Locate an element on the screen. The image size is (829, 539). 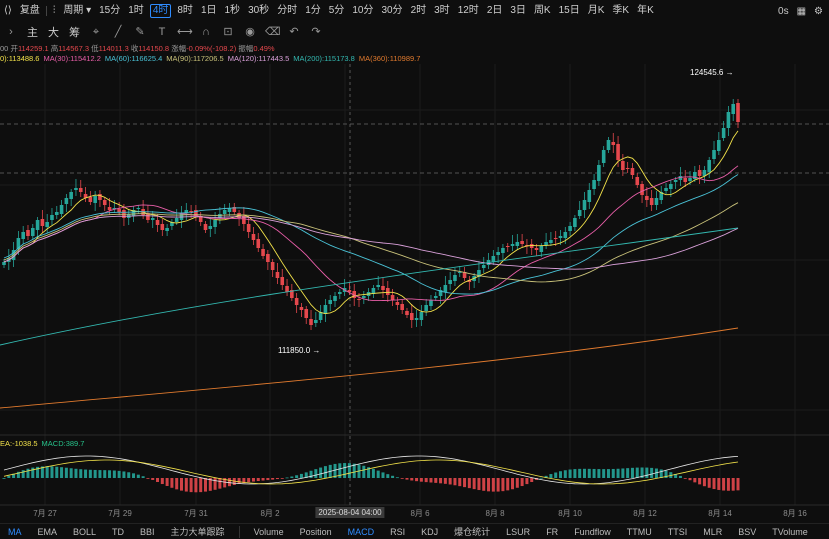
indicator-tab-ttsi: TTSI is located at coordinates (678, 532).